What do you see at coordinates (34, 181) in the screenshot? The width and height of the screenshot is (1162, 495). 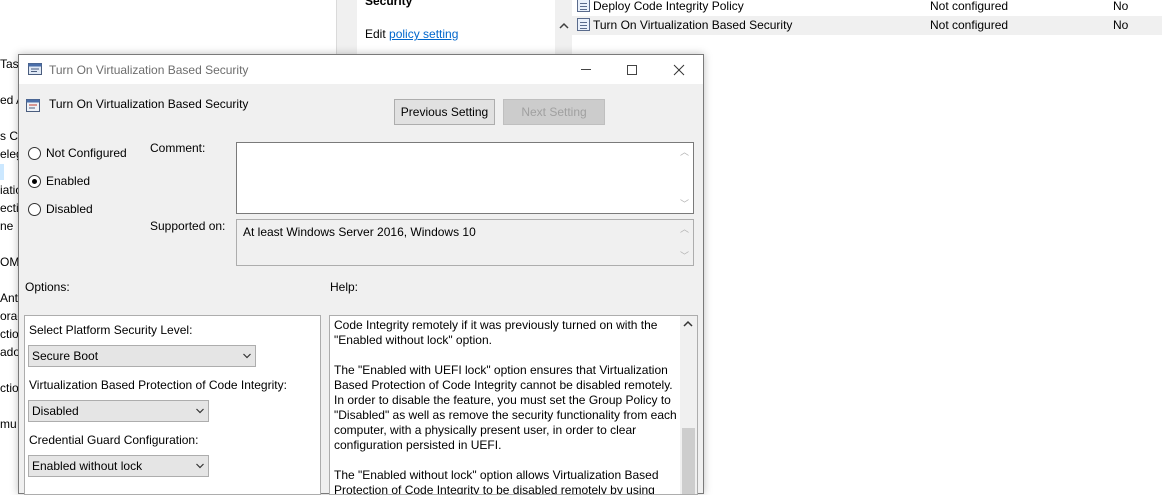 I see `radio-circle-checked` at bounding box center [34, 181].